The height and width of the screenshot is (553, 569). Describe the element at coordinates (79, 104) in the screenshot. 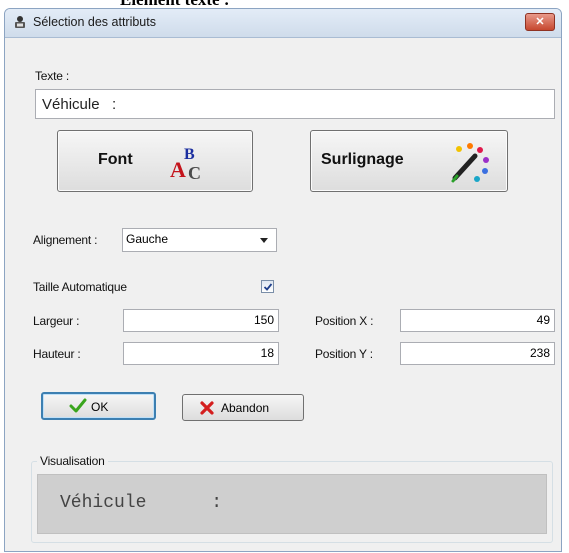

I see `texte-input-value: Véhicule :` at that location.